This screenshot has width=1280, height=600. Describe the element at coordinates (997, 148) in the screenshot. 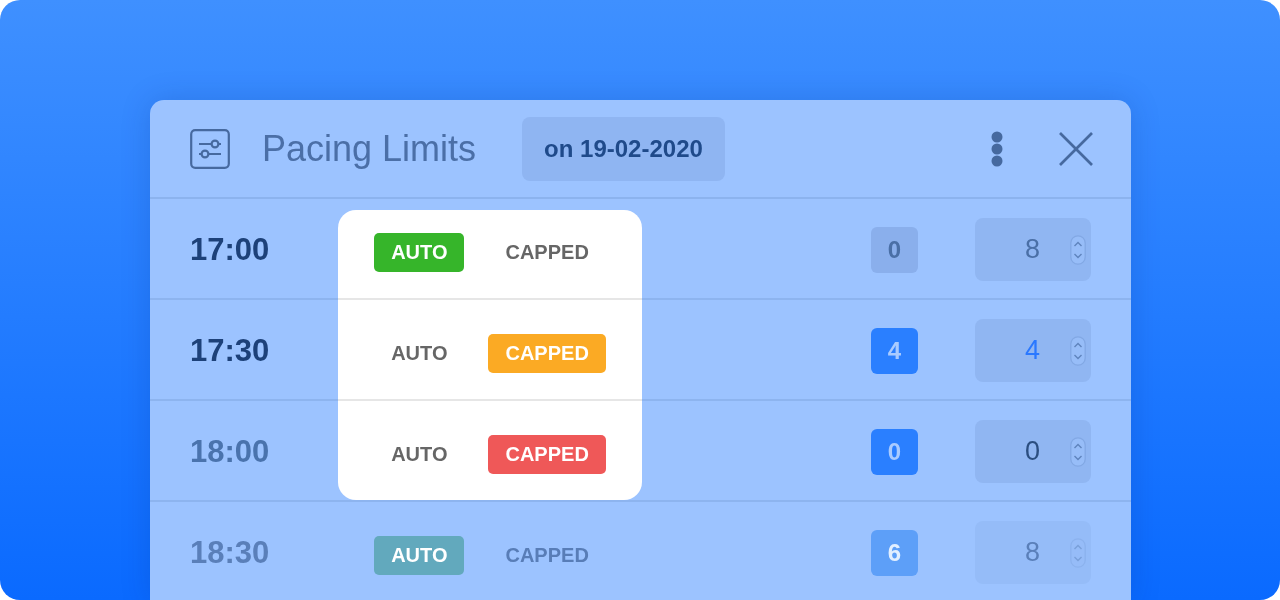

I see `more-icon` at that location.